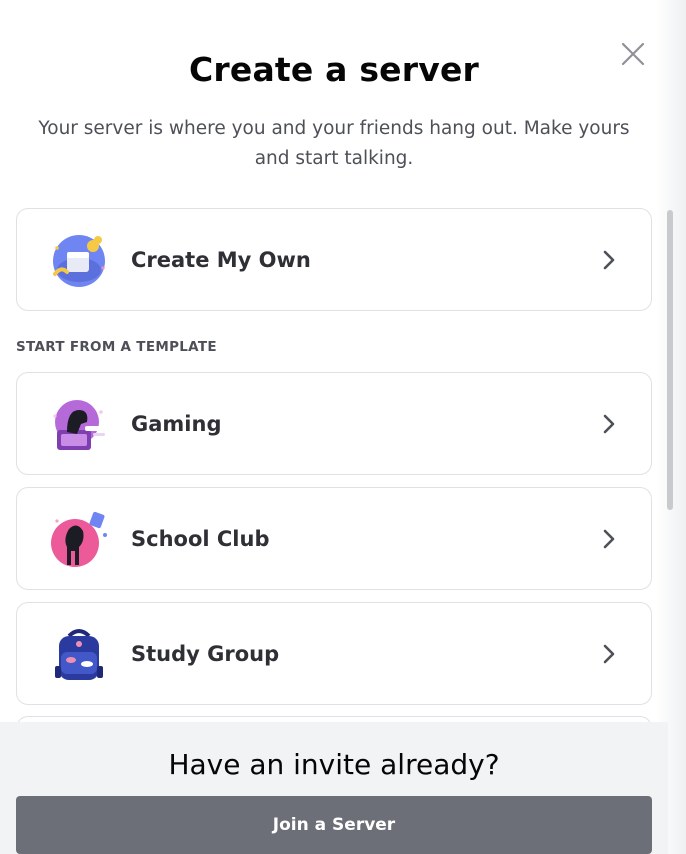  What do you see at coordinates (334, 259) in the screenshot?
I see `create-my-own-option: Create My Own` at bounding box center [334, 259].